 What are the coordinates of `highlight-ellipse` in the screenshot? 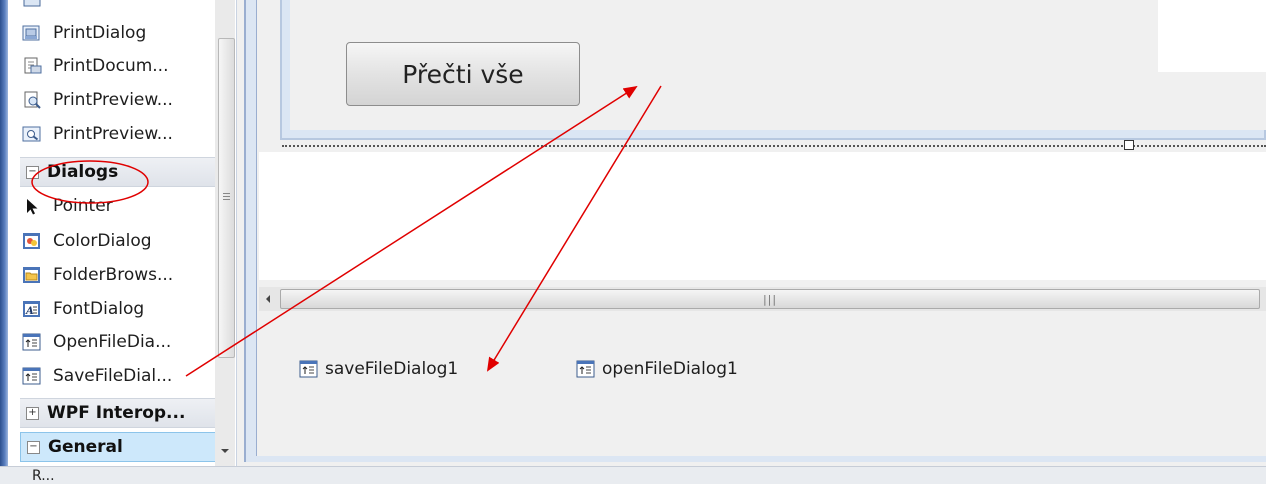 It's located at (90, 182).